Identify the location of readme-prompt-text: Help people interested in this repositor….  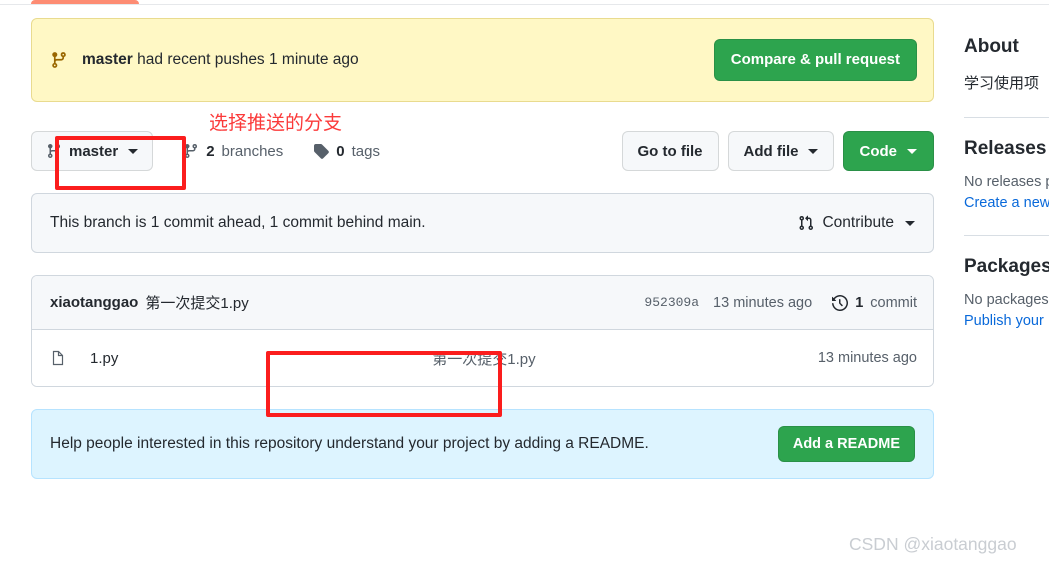
(349, 443).